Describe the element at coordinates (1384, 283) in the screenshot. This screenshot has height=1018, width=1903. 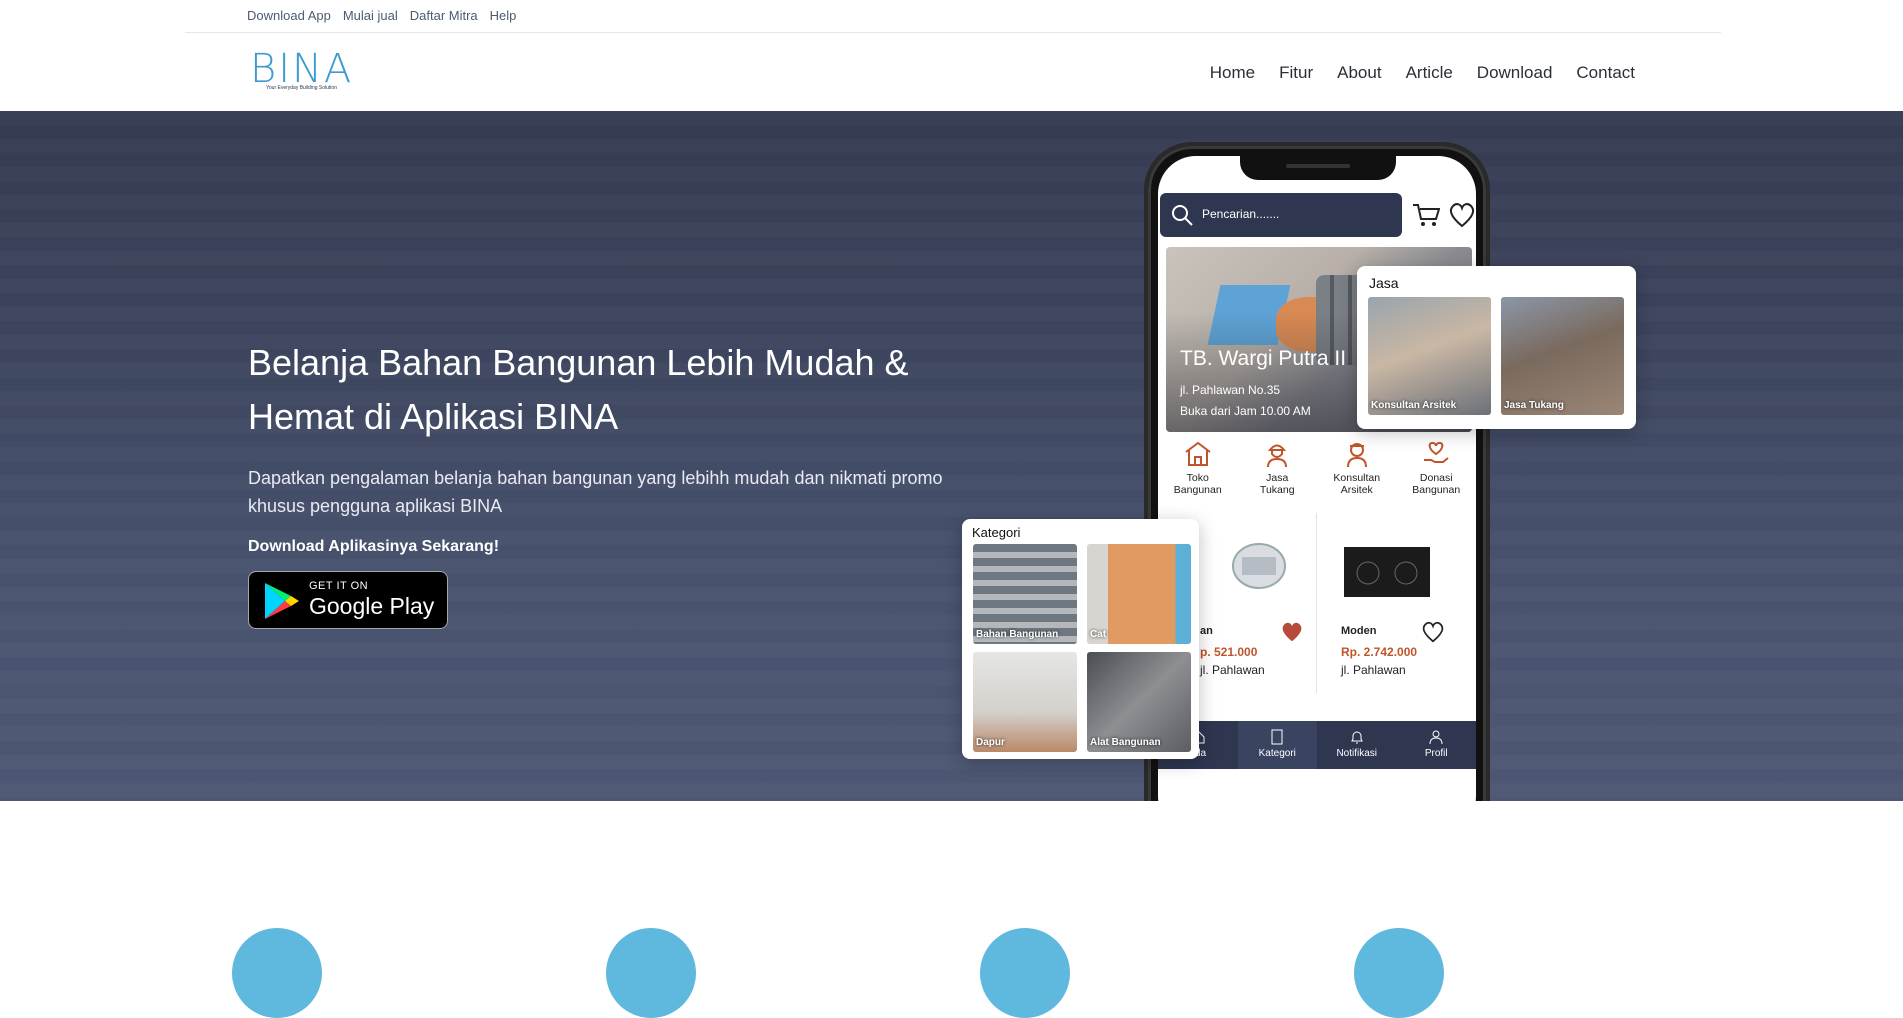
I see `jasa-card-title: Jasa` at that location.